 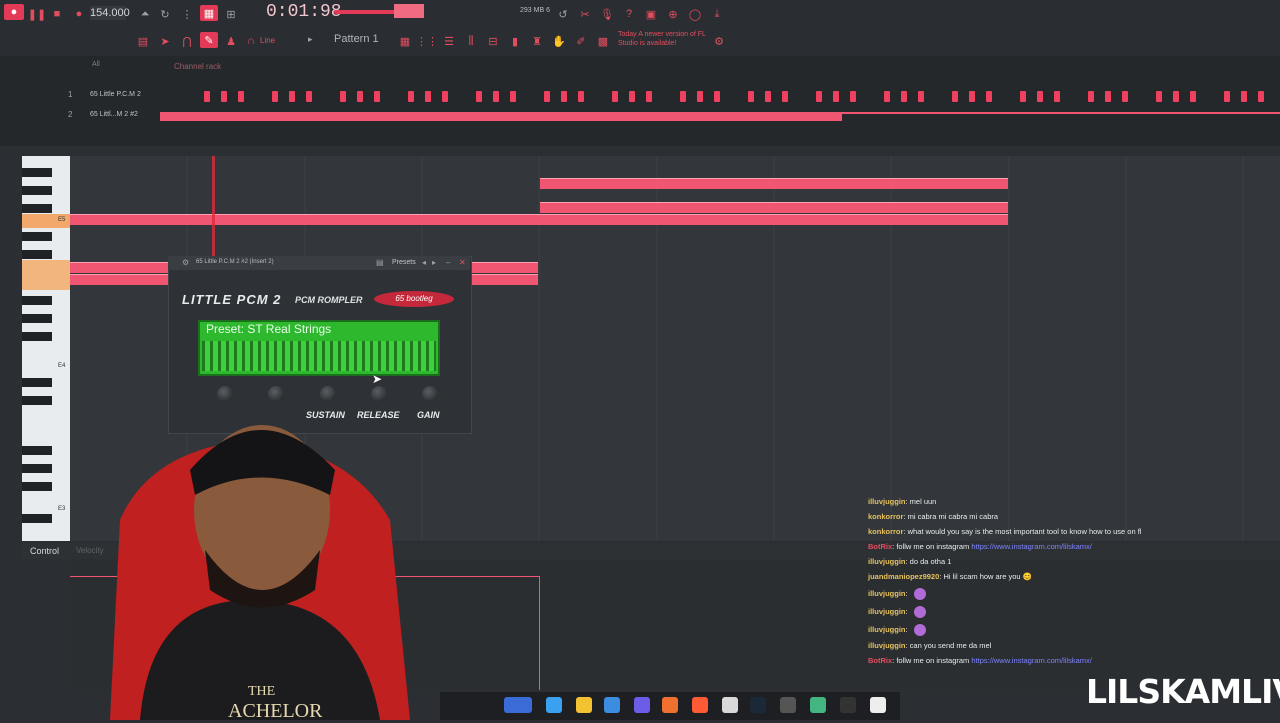 What do you see at coordinates (640, 97) in the screenshot?
I see `channel-row-1: 1 65 Little P.C.M 2` at bounding box center [640, 97].